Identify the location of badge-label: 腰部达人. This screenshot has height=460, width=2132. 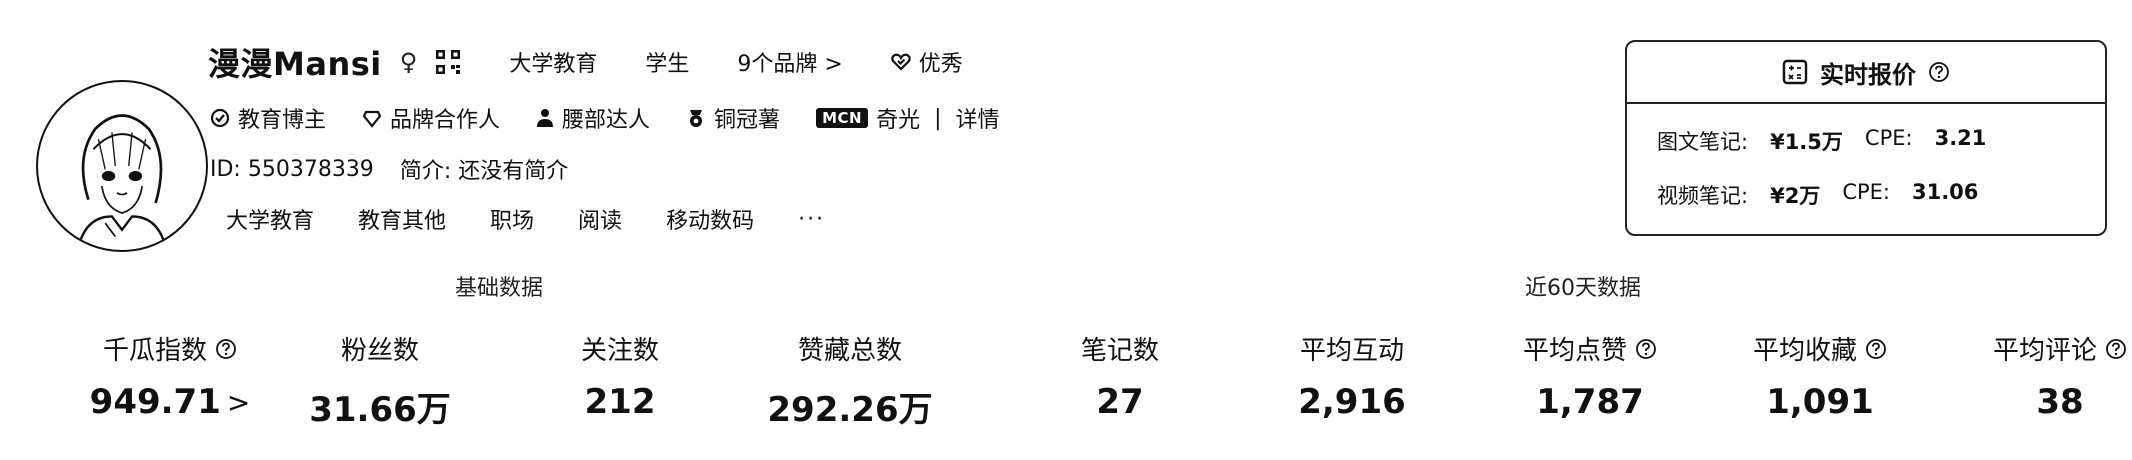
(606, 120).